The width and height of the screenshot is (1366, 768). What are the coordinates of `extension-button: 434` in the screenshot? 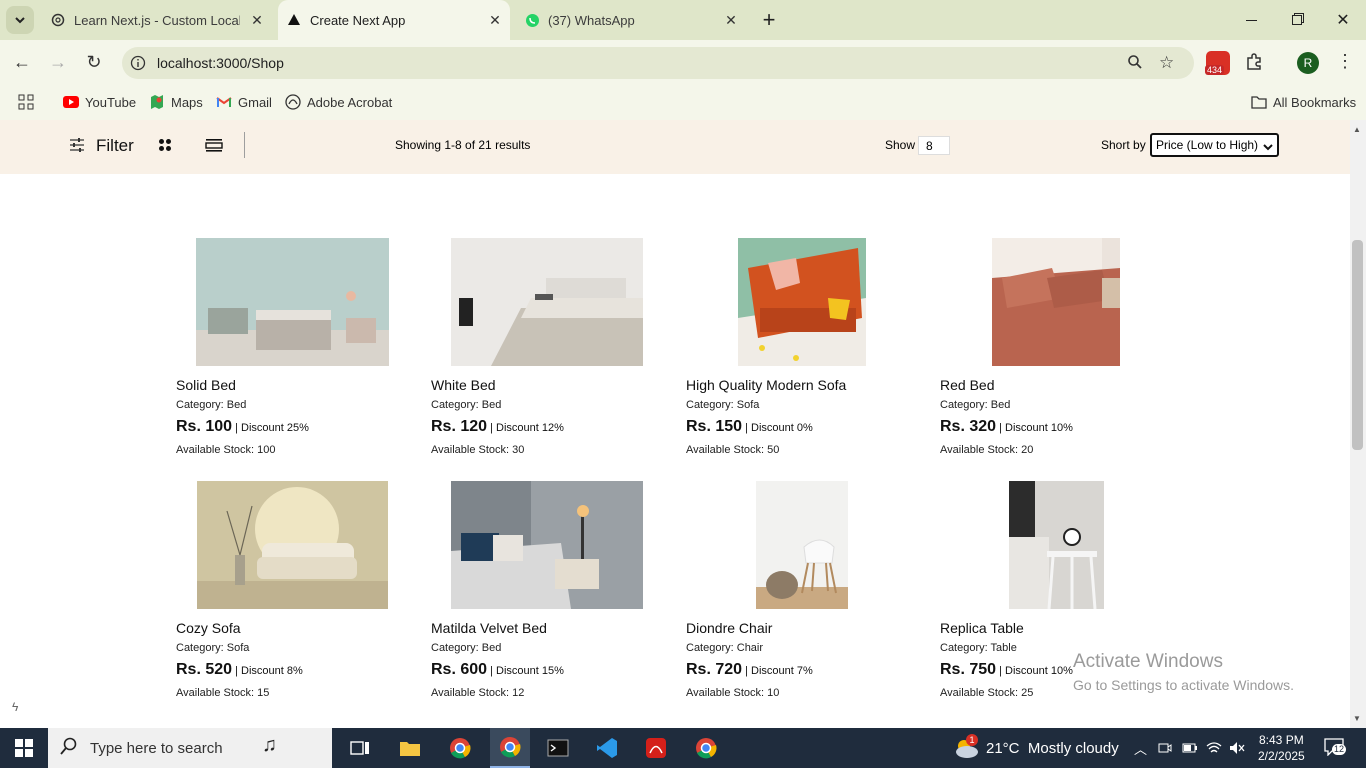 It's located at (1217, 63).